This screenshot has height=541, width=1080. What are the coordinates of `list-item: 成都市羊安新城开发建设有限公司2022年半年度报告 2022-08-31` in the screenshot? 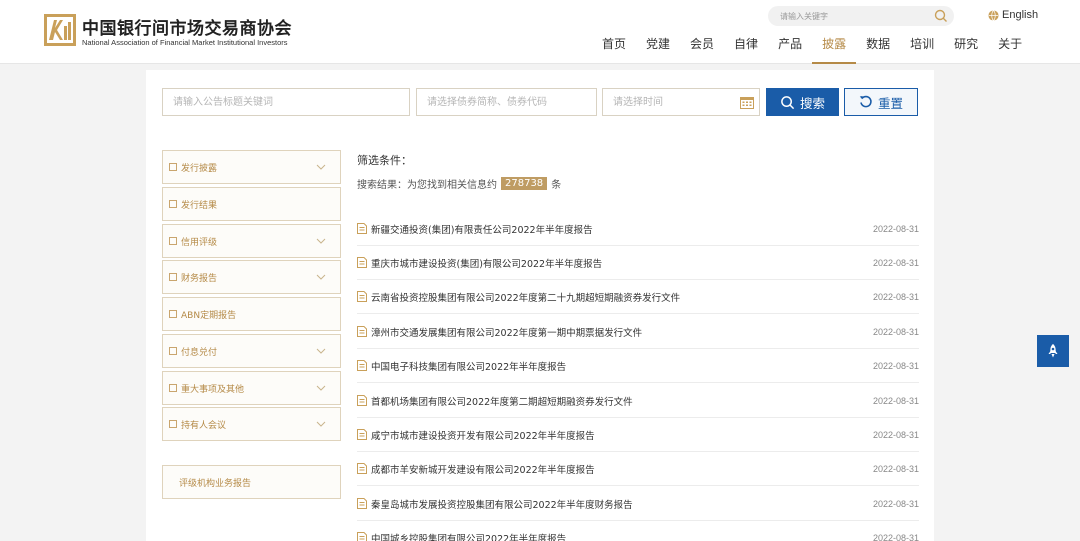 It's located at (638, 469).